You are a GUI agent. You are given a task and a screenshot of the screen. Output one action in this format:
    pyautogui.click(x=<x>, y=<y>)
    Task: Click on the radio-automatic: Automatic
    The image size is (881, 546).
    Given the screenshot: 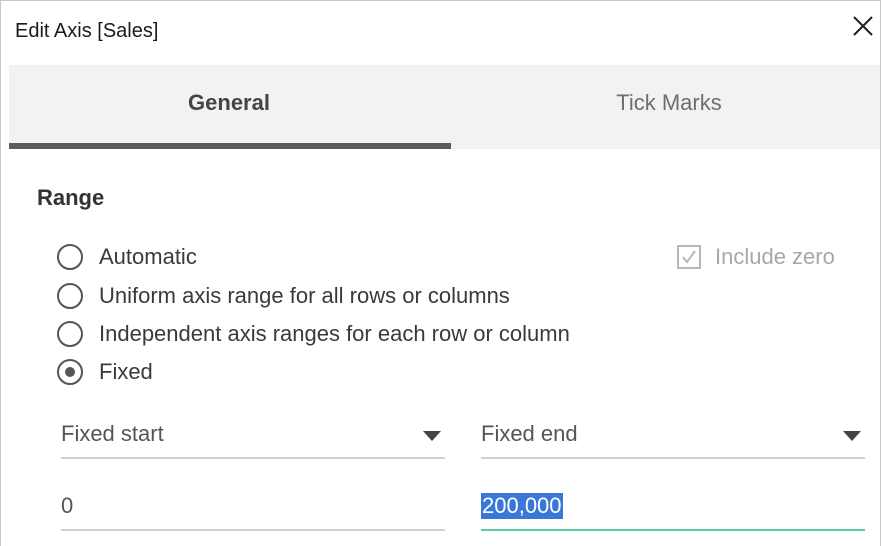 What is the action you would take?
    pyautogui.click(x=127, y=257)
    